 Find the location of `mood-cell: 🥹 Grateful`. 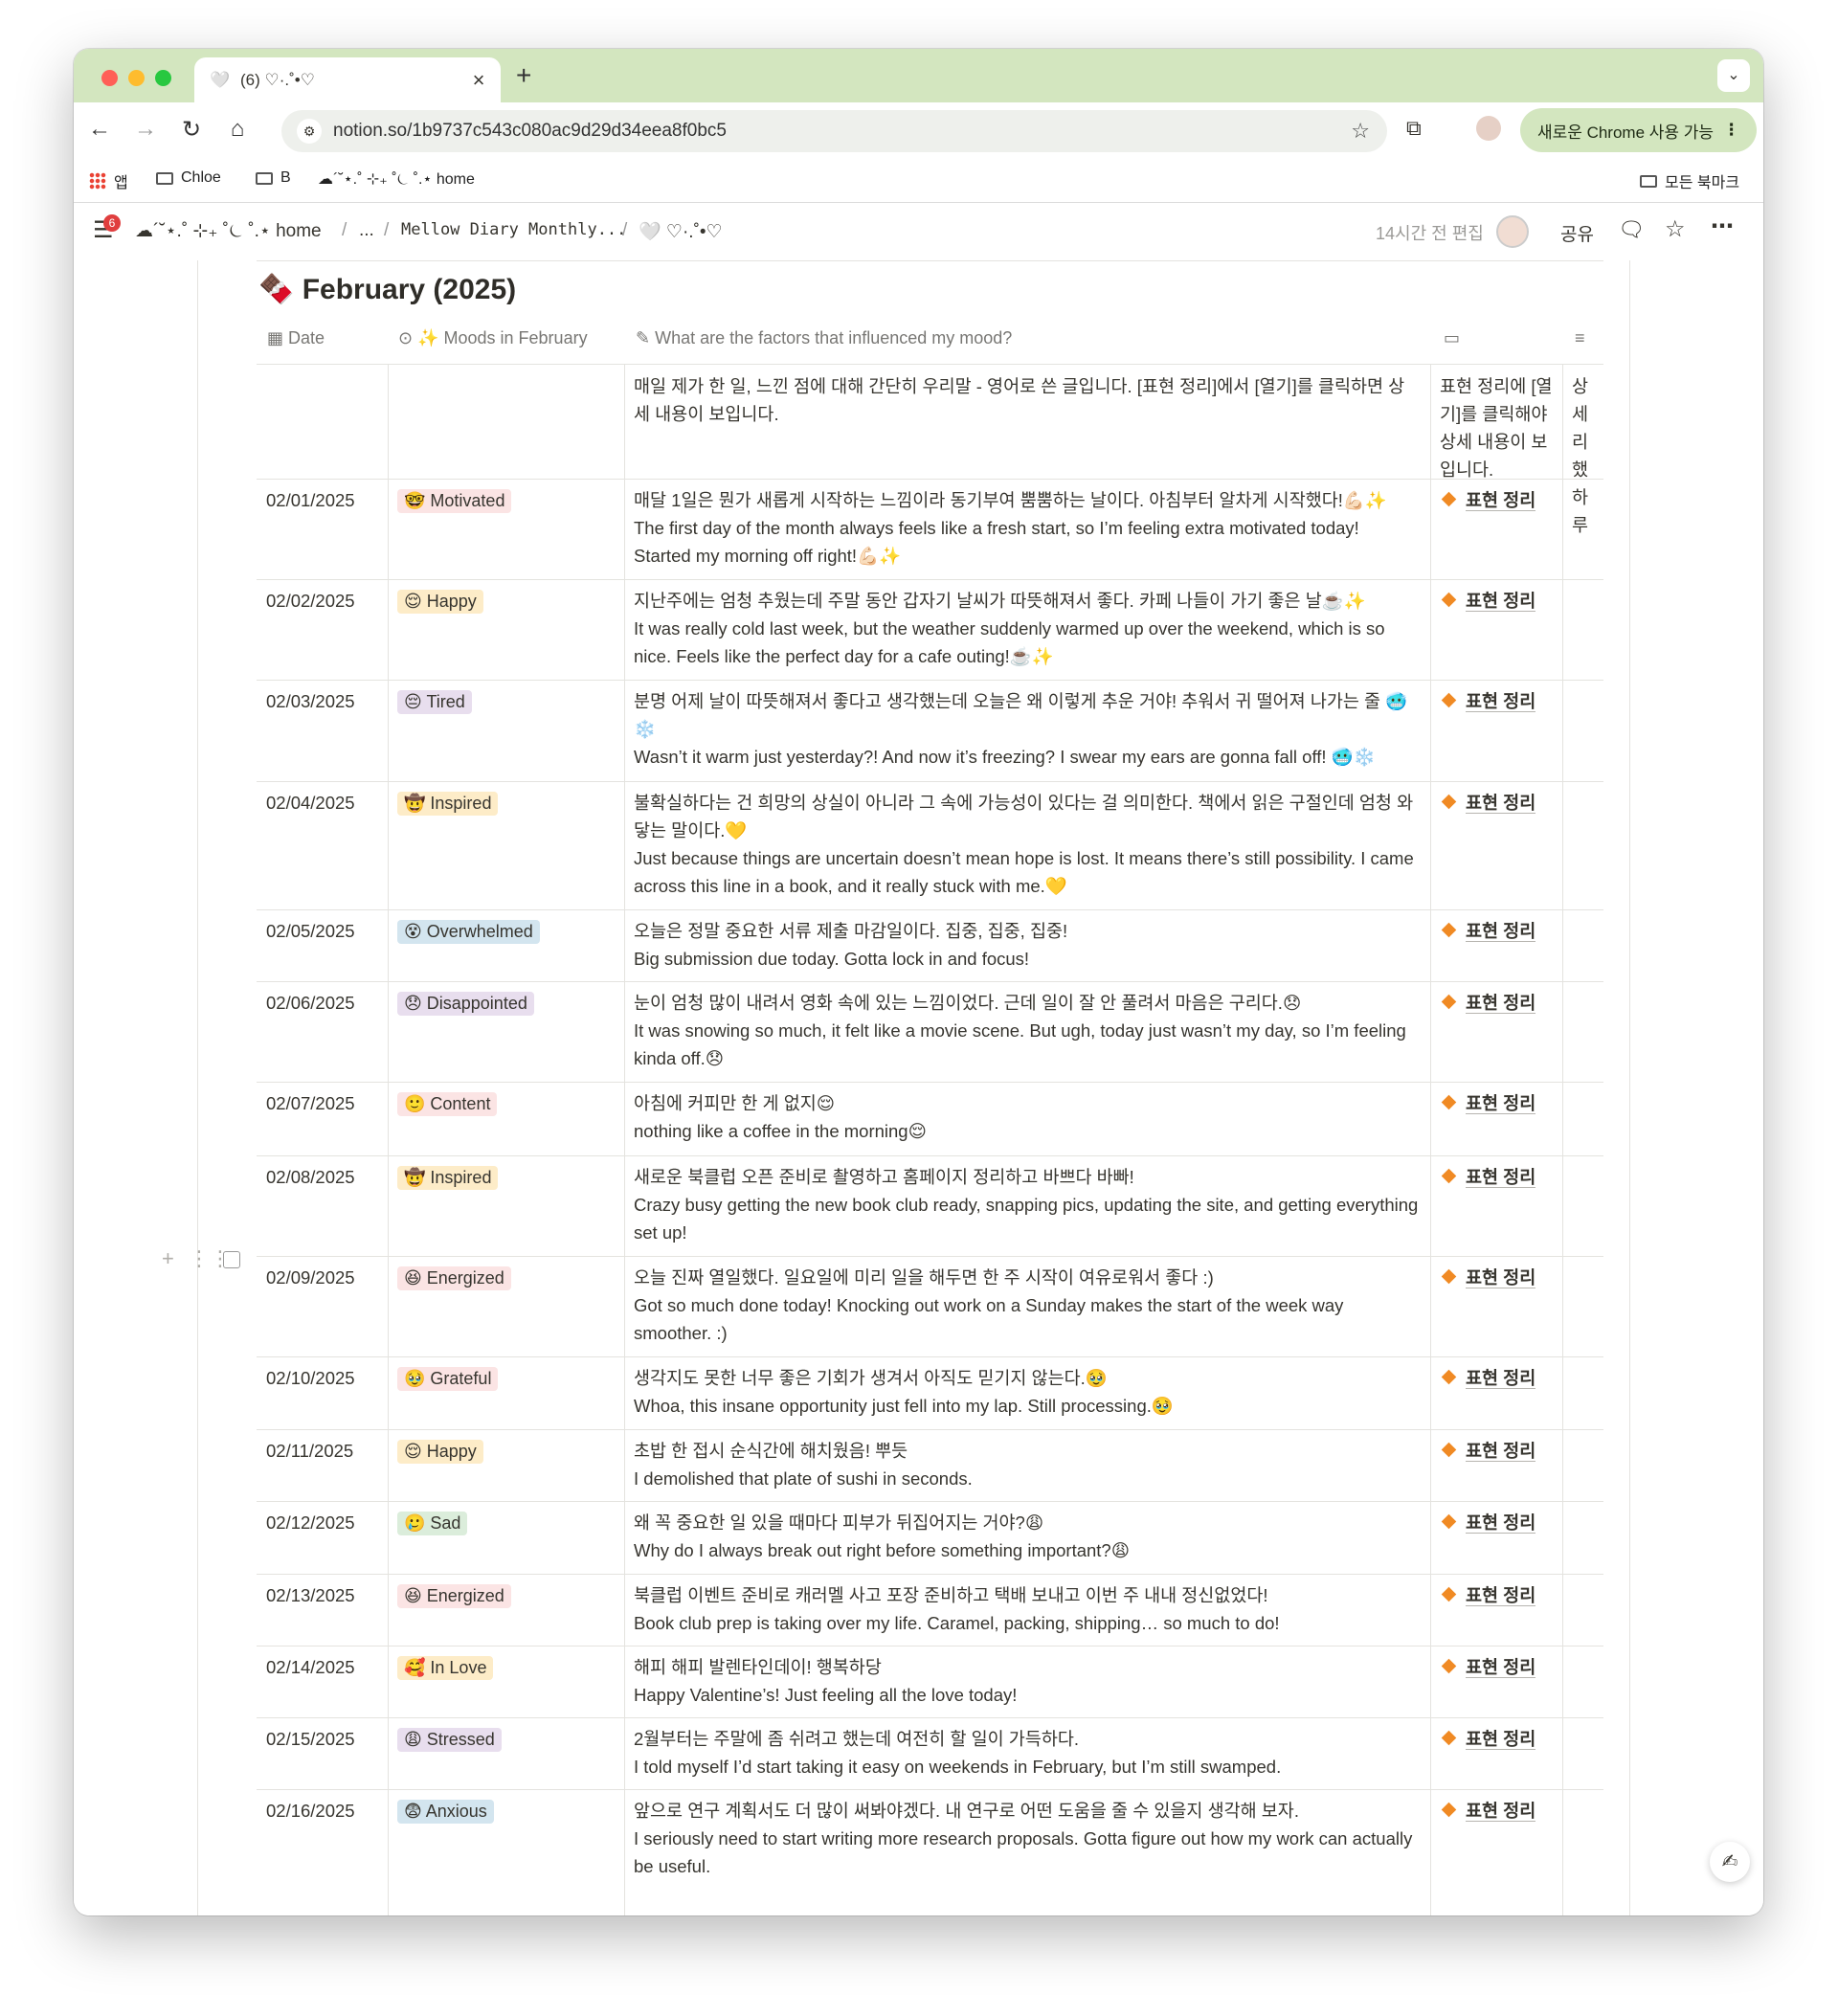

mood-cell: 🥹 Grateful is located at coordinates (506, 1378).